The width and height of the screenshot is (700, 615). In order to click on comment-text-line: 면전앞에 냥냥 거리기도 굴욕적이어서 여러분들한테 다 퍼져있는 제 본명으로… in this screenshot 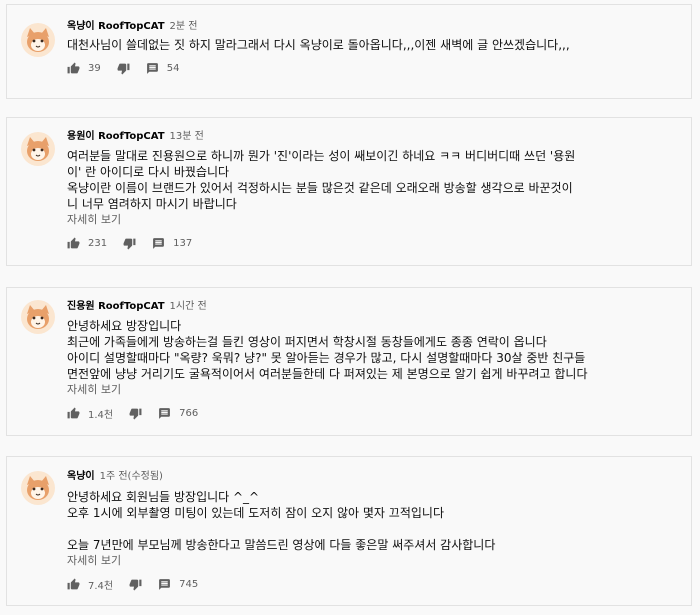, I will do `click(327, 374)`.